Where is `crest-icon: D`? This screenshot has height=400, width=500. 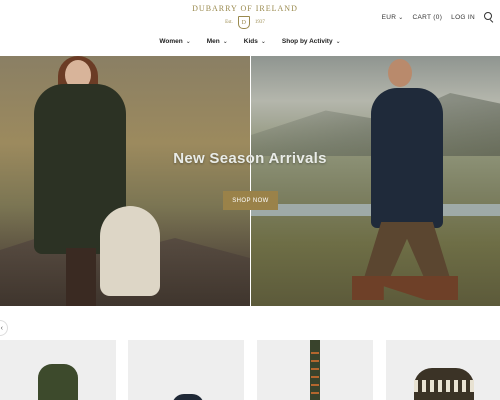
crest-icon: D is located at coordinates (243, 22).